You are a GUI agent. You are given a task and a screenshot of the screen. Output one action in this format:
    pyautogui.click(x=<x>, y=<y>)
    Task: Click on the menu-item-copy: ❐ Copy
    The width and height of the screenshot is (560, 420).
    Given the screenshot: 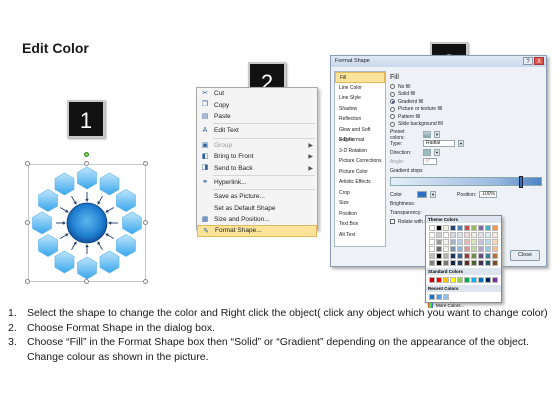 What is the action you would take?
    pyautogui.click(x=257, y=104)
    